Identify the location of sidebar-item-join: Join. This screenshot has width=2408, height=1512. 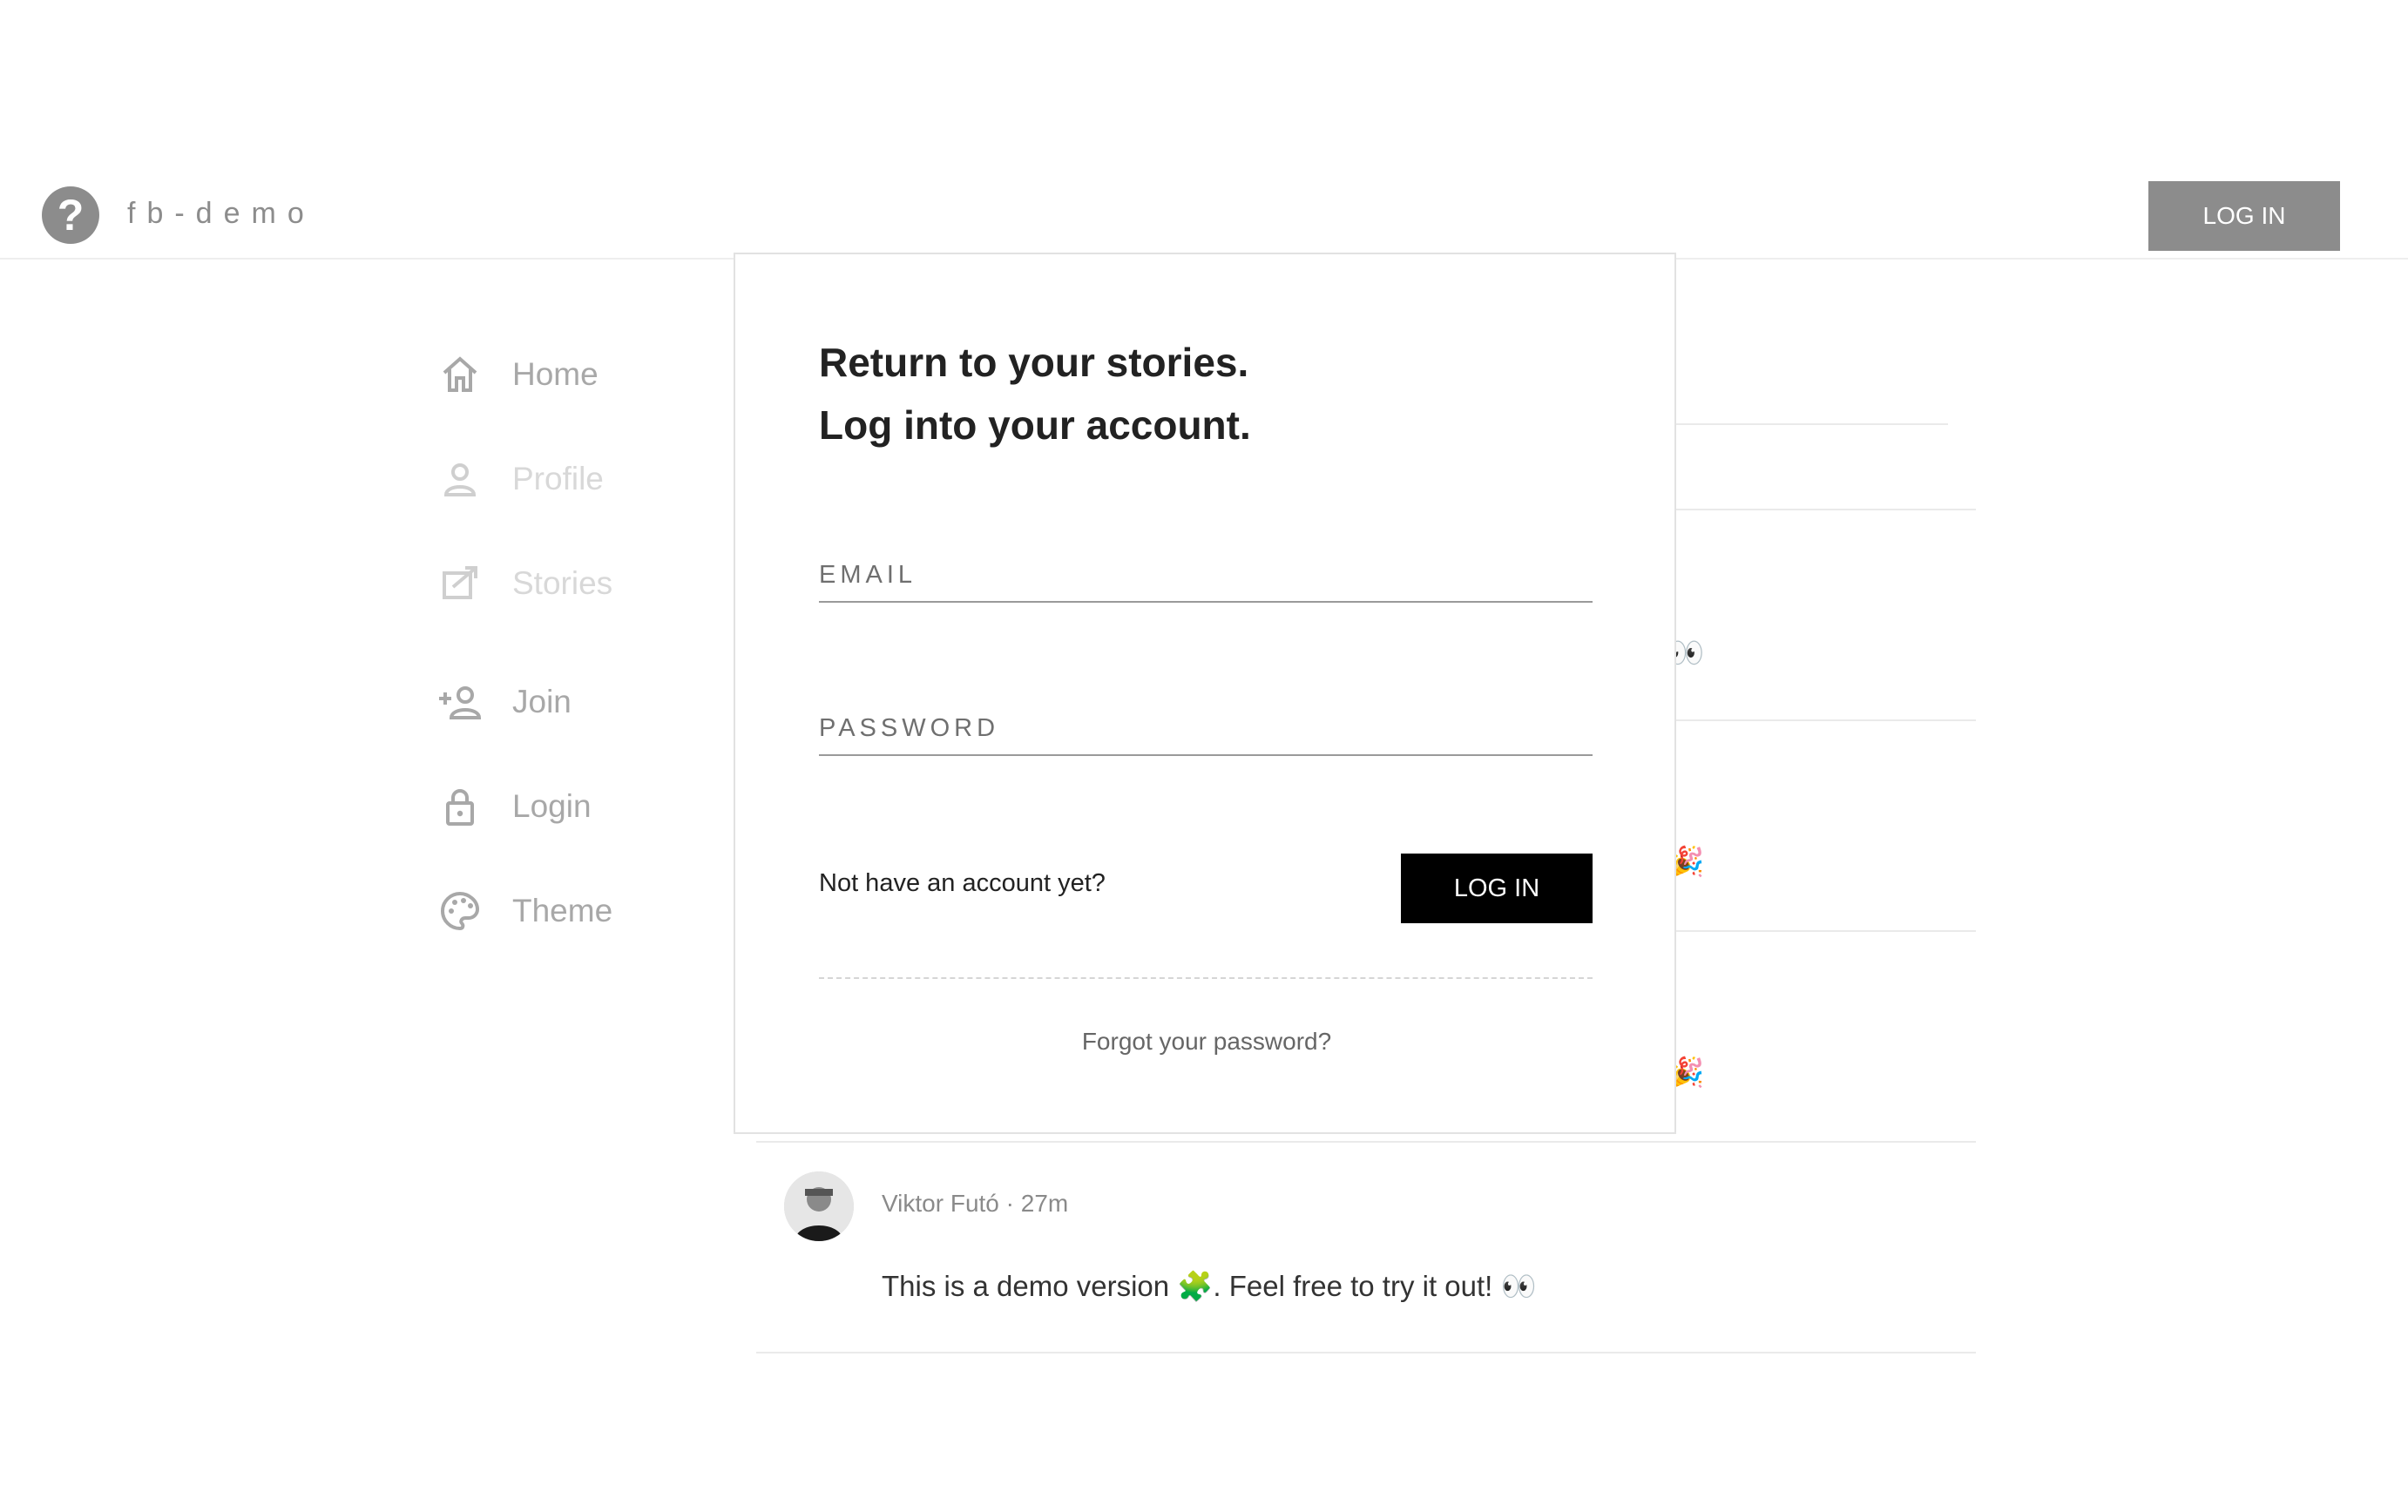
(592, 702).